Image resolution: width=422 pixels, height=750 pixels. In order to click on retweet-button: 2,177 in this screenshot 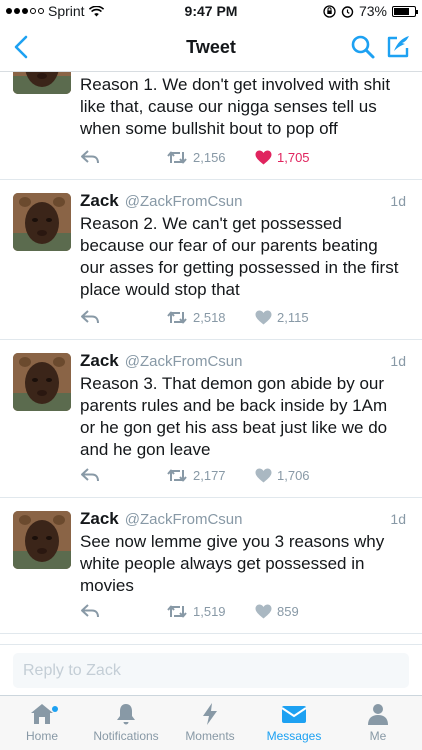, I will do `click(196, 475)`.